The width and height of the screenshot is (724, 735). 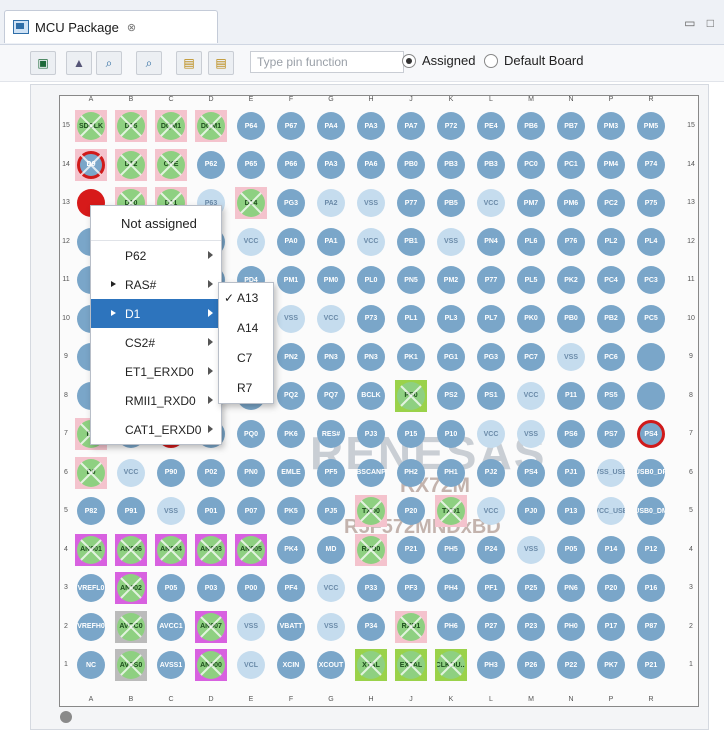 What do you see at coordinates (531, 588) in the screenshot?
I see `pin-m3: P25` at bounding box center [531, 588].